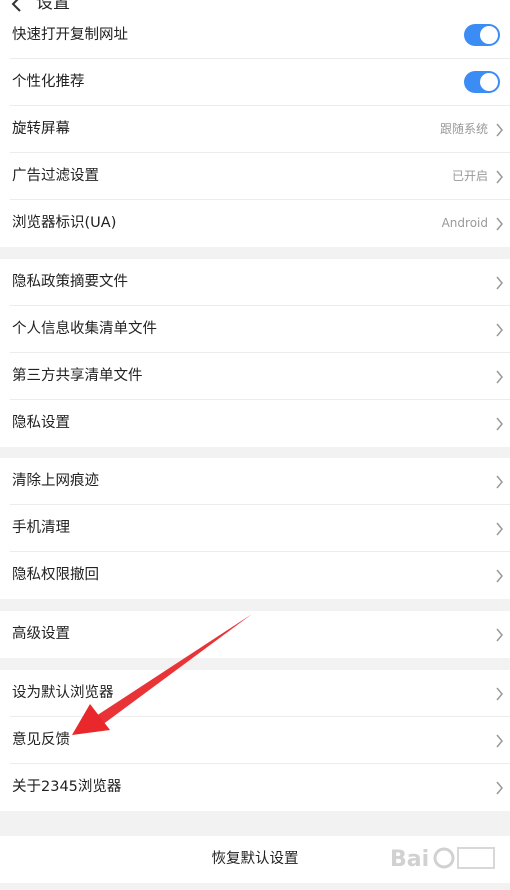 The height and width of the screenshot is (890, 510). Describe the element at coordinates (55, 176) in the screenshot. I see `row-label: 广告过滤设置` at that location.